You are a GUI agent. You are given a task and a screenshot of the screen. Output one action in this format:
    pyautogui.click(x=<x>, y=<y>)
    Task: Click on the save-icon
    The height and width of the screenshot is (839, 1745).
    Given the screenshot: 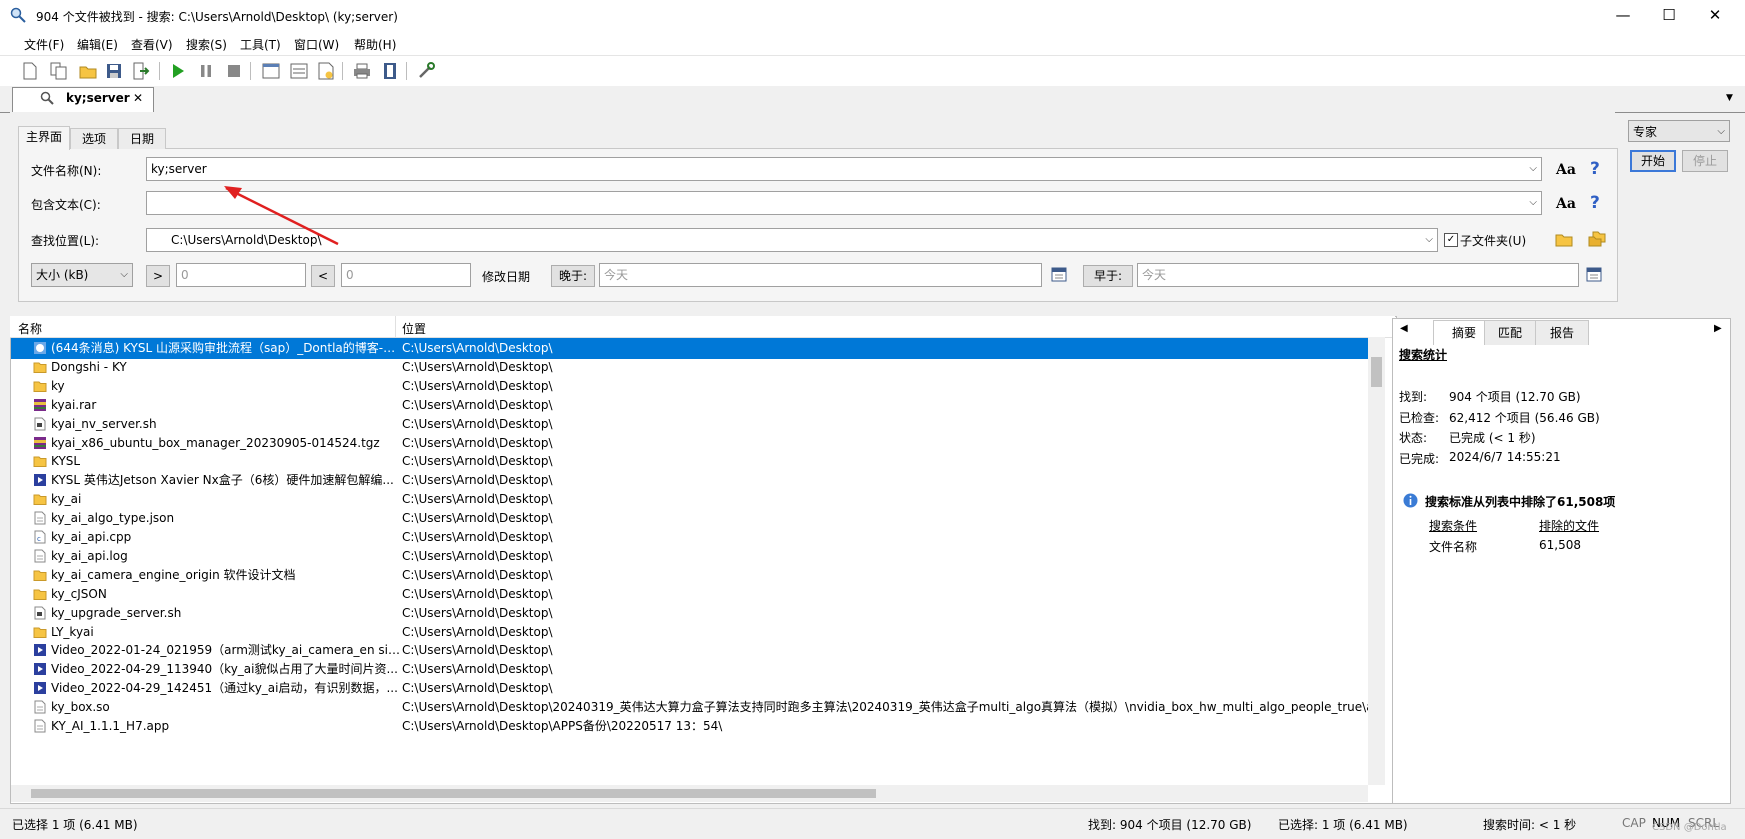 What is the action you would take?
    pyautogui.click(x=114, y=71)
    